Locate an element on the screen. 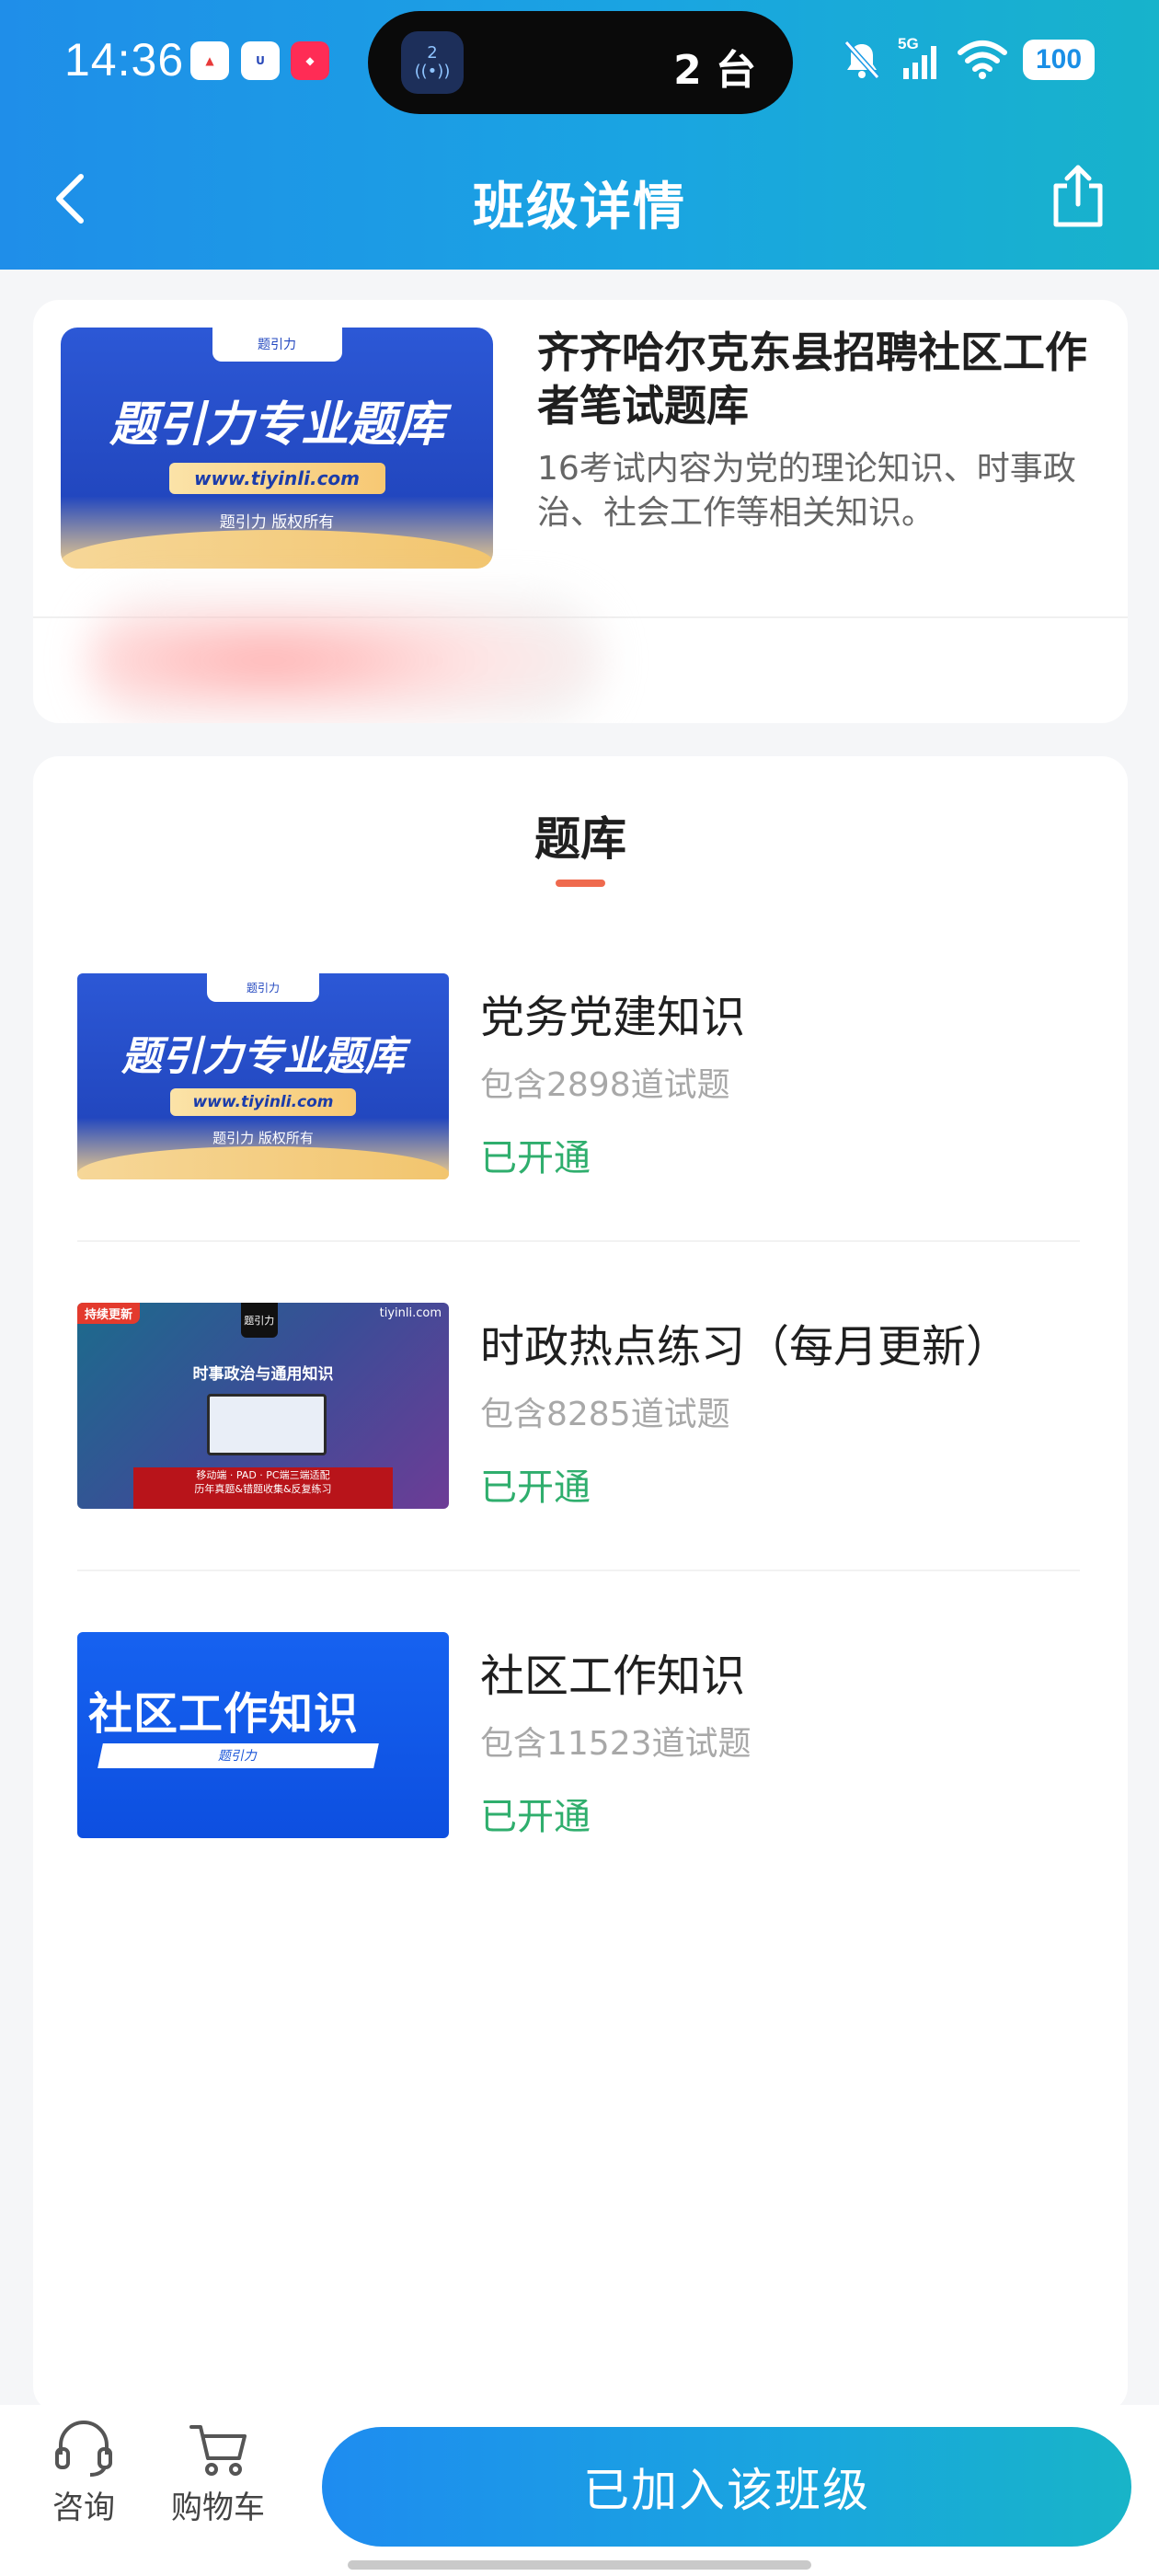 This screenshot has width=1159, height=2576. status-bar: 14:36 ▲ U ◆ 2 ((•)) 2 台 5G 100 is located at coordinates (579, 64).